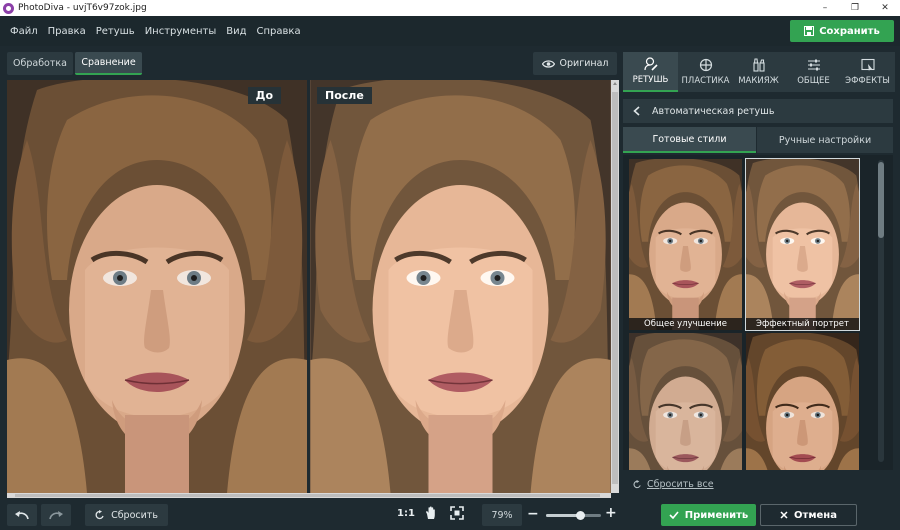 This screenshot has height=530, width=900. Describe the element at coordinates (802, 324) in the screenshot. I see `style-caption: Эффектный портрет` at that location.